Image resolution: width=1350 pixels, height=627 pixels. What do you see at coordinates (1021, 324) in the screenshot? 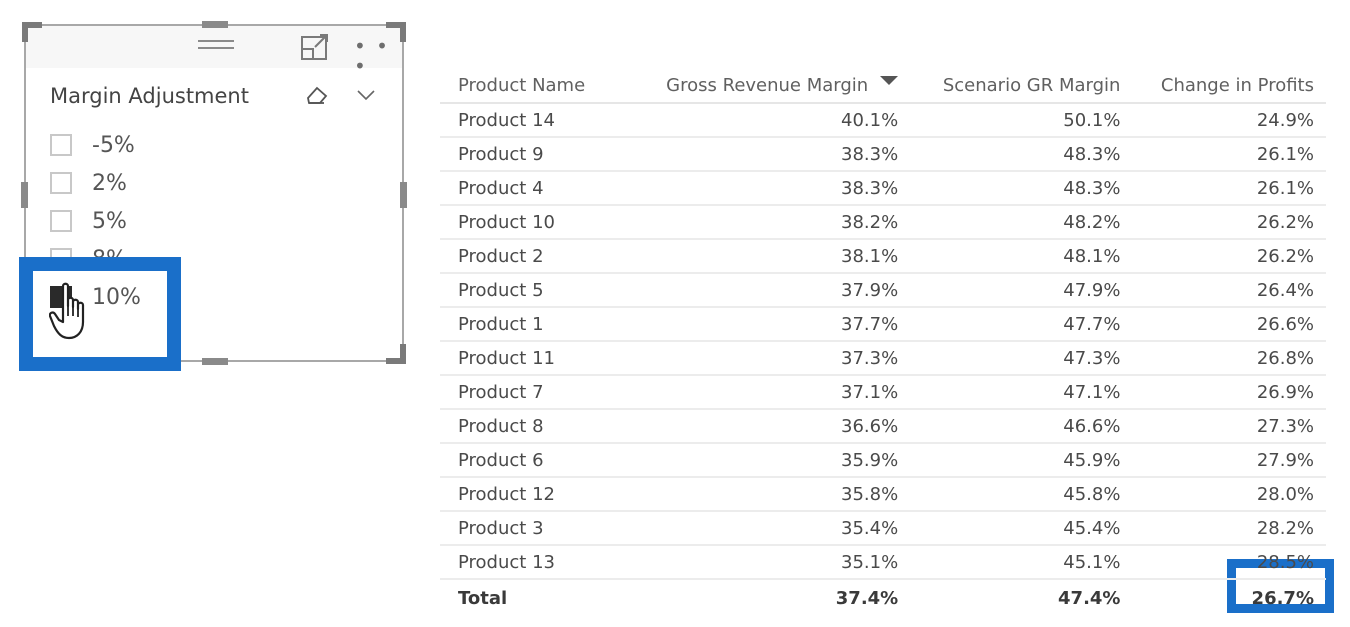
I see `cell-scenario-gr-margin: 47.7%` at bounding box center [1021, 324].